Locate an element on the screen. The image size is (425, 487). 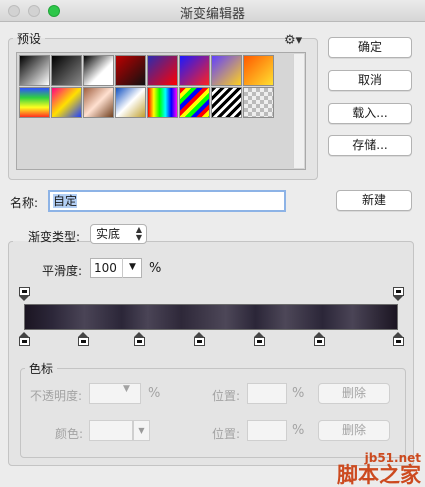
stops-group-label: 色标 is located at coordinates (41, 369).